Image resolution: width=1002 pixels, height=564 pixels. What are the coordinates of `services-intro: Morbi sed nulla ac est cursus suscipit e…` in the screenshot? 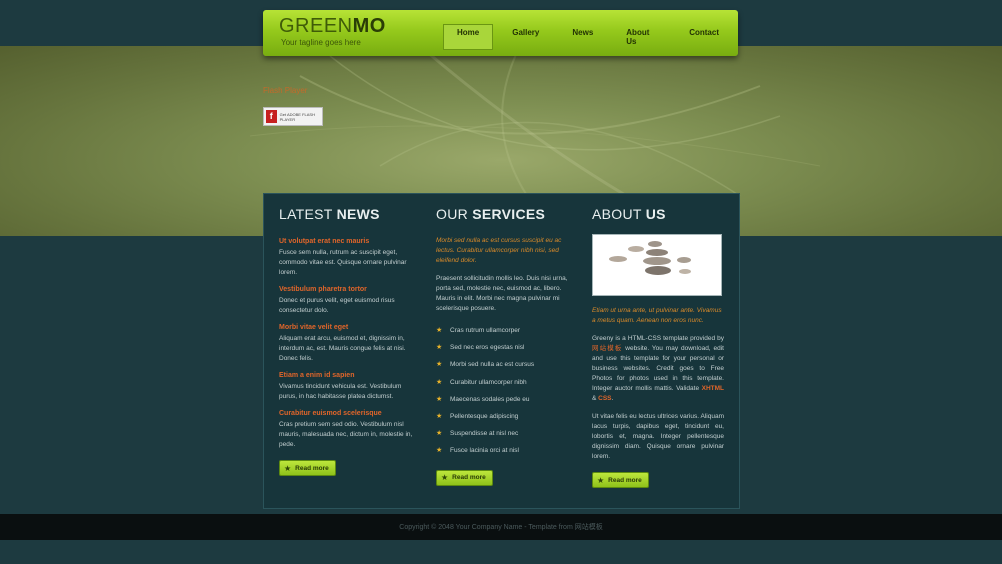 It's located at (499, 250).